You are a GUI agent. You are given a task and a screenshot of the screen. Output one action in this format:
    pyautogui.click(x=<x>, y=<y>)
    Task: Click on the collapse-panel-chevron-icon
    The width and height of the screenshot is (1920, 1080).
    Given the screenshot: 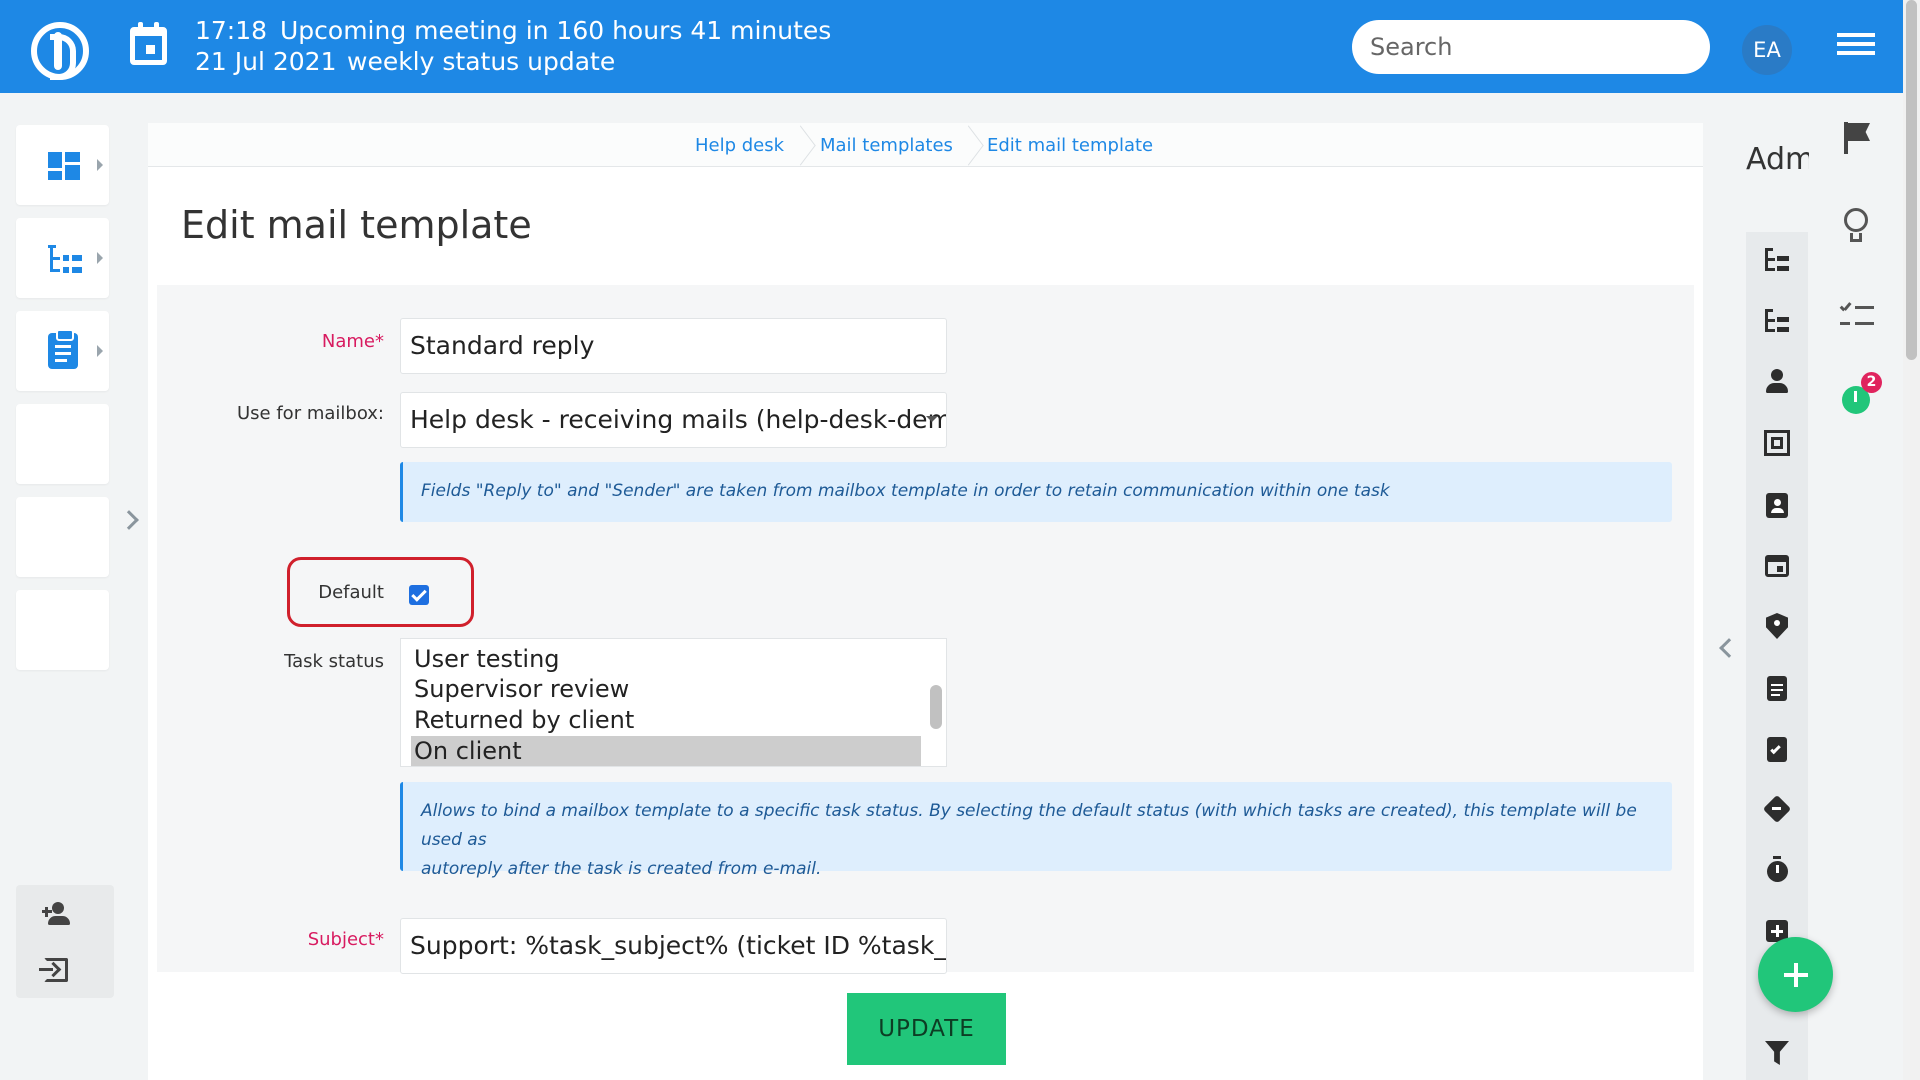 What is the action you would take?
    pyautogui.click(x=1726, y=648)
    